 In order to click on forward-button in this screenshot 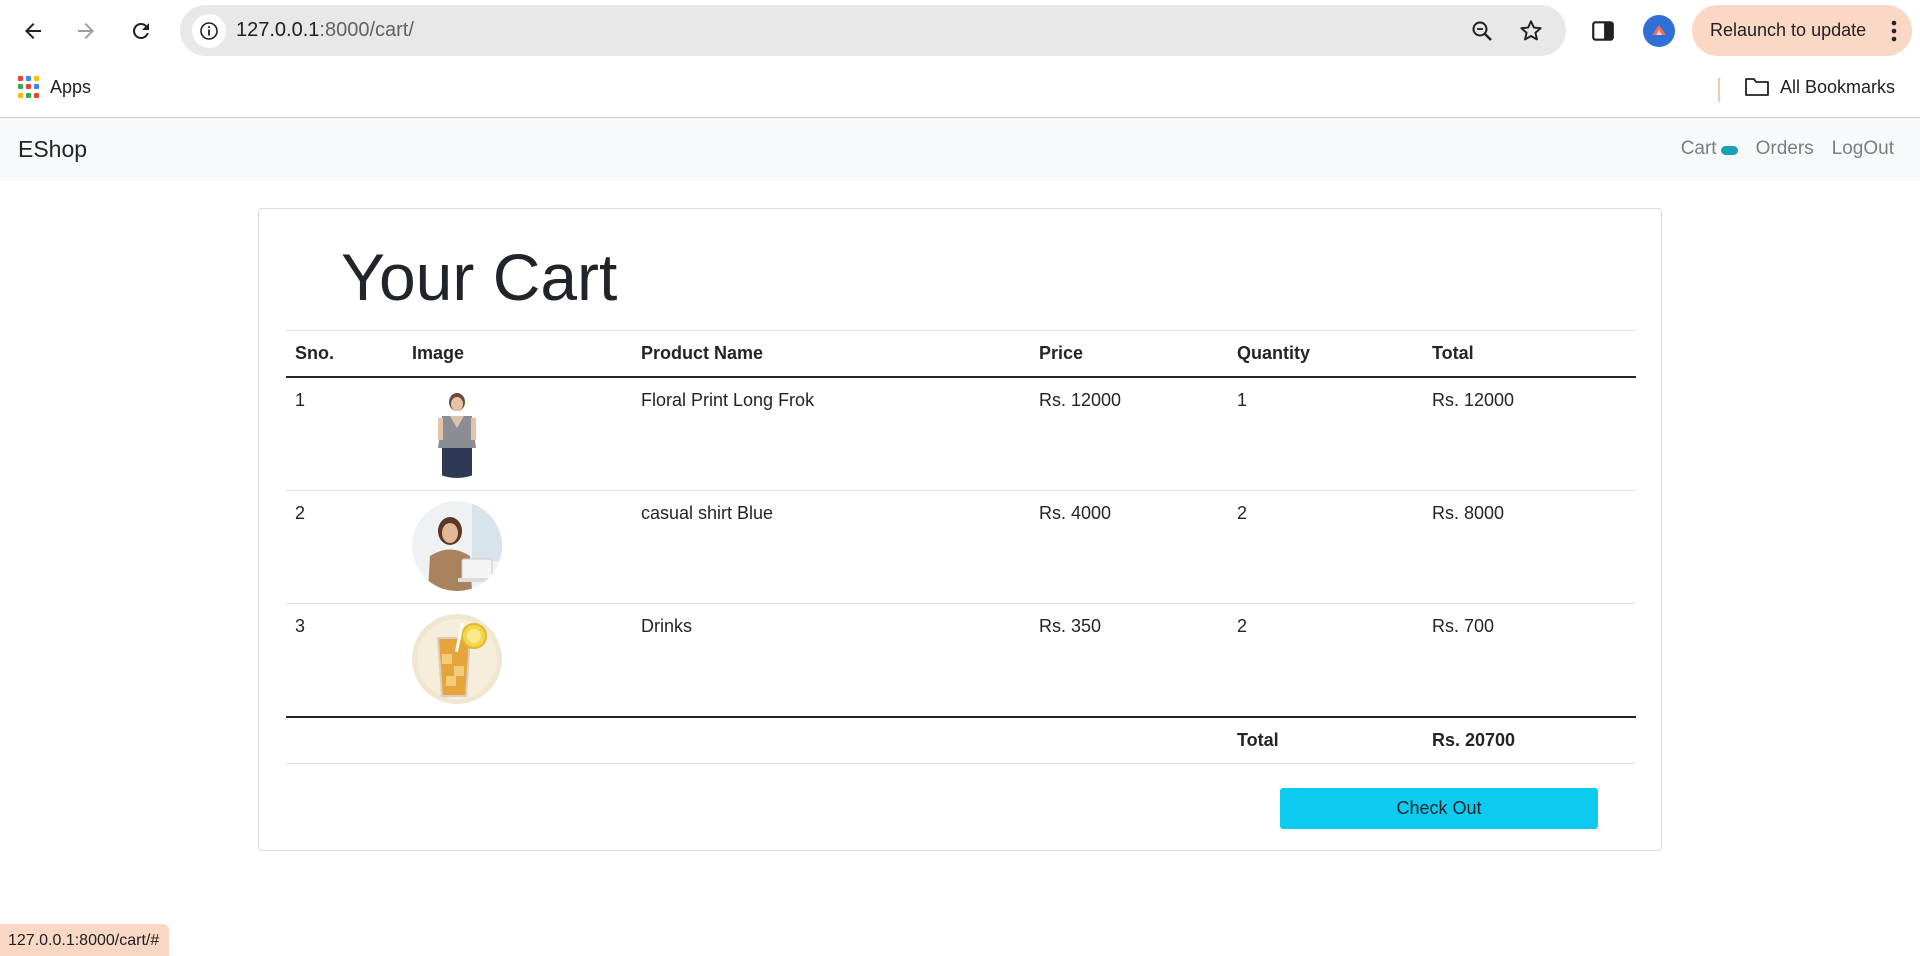, I will do `click(86, 31)`.